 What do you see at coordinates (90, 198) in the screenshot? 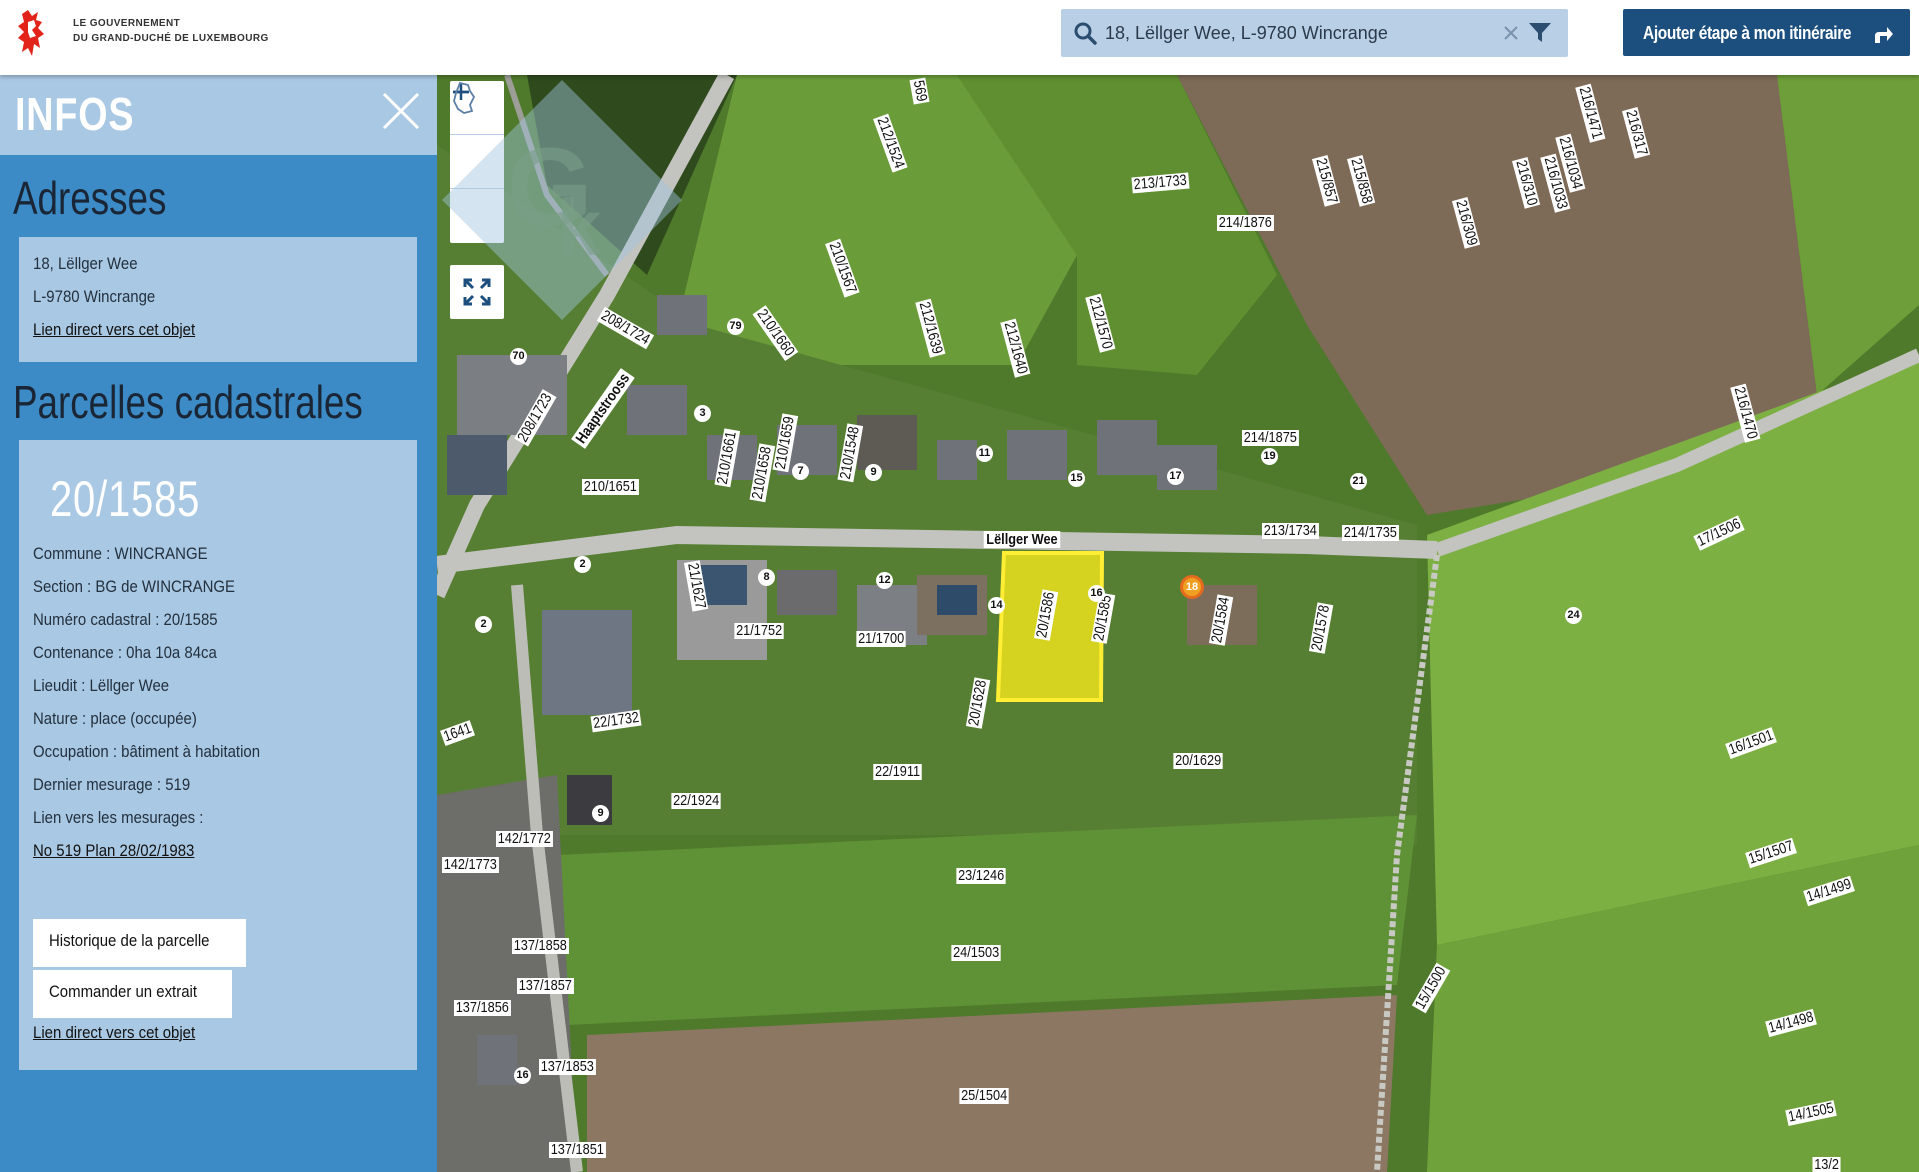
I see `addresses-heading: Adresses` at bounding box center [90, 198].